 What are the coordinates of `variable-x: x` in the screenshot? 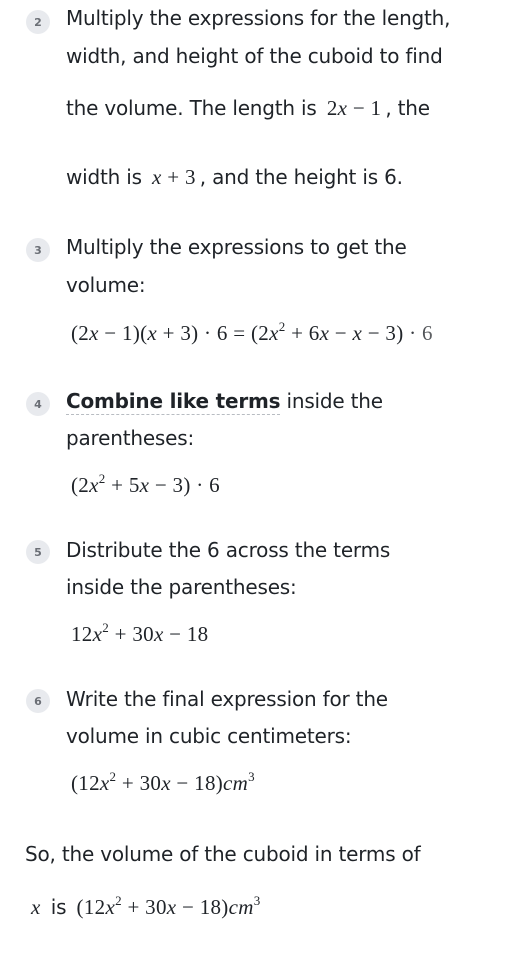 It's located at (36, 907).